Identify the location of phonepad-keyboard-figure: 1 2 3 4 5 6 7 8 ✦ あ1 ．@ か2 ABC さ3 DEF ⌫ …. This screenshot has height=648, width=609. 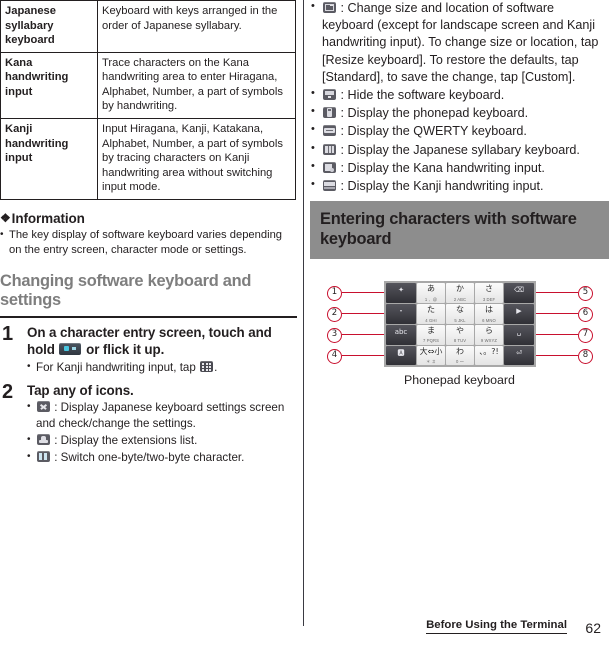
(459, 336).